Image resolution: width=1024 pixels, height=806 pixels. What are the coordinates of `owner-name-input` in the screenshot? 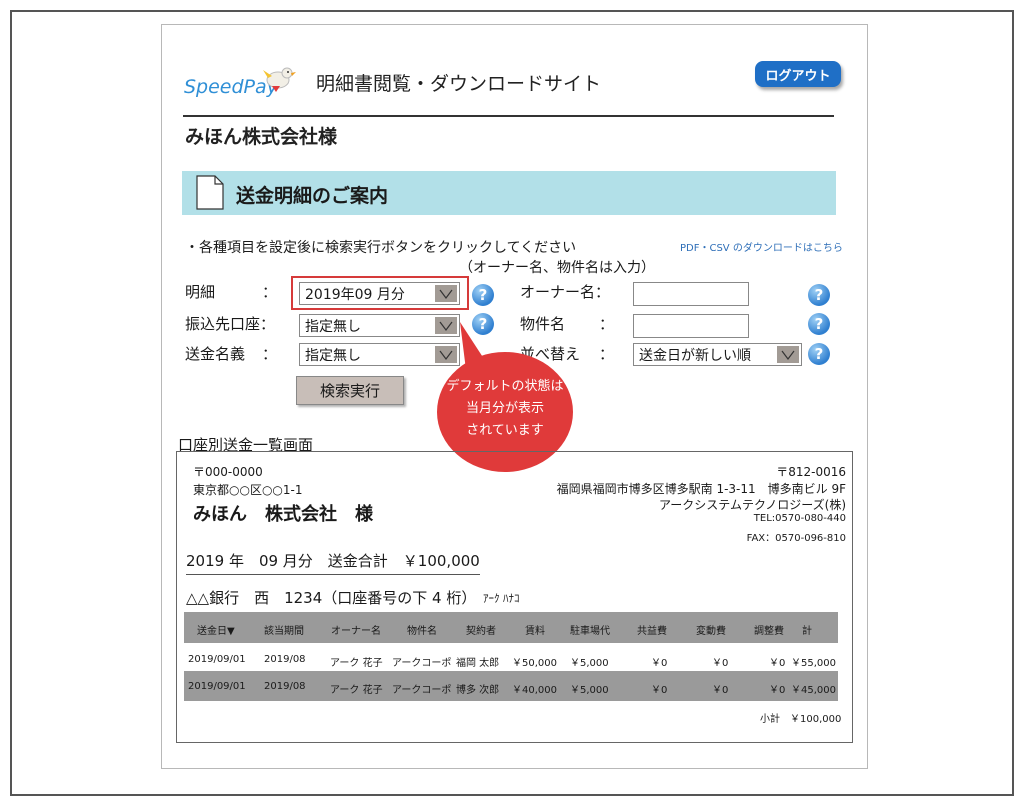 It's located at (691, 294).